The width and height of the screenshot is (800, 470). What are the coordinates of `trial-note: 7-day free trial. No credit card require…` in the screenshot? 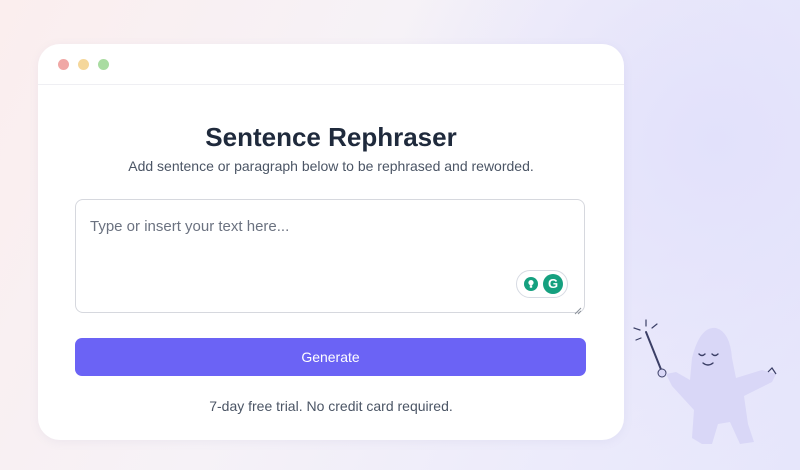 It's located at (331, 406).